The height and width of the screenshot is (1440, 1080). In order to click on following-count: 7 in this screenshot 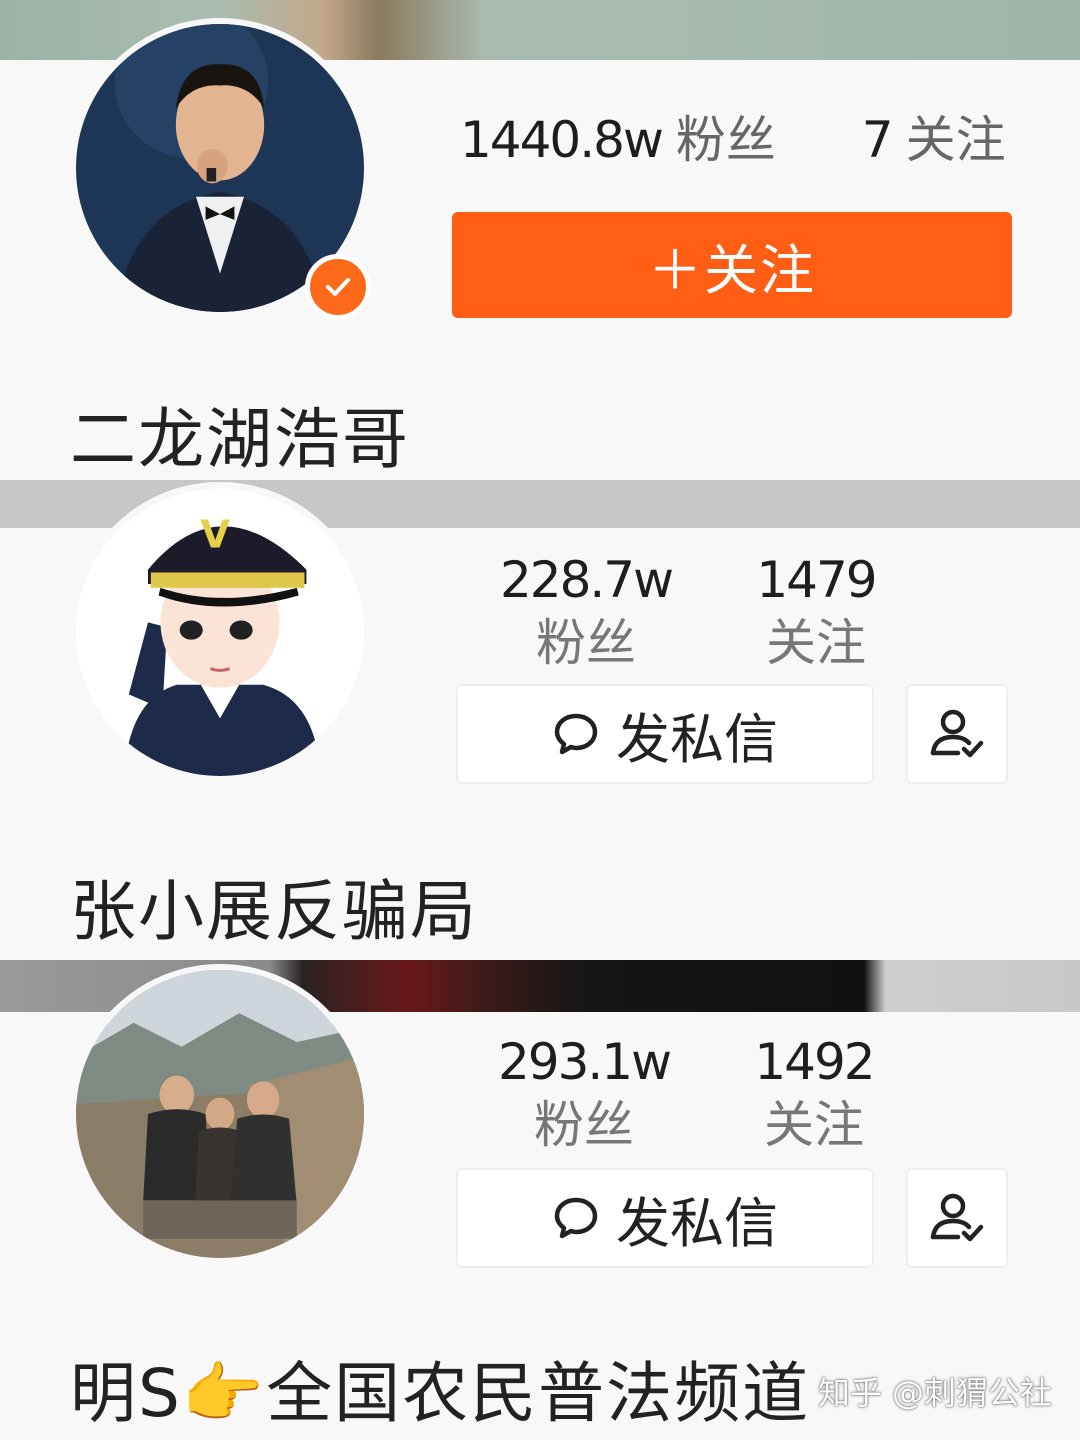, I will do `click(878, 140)`.